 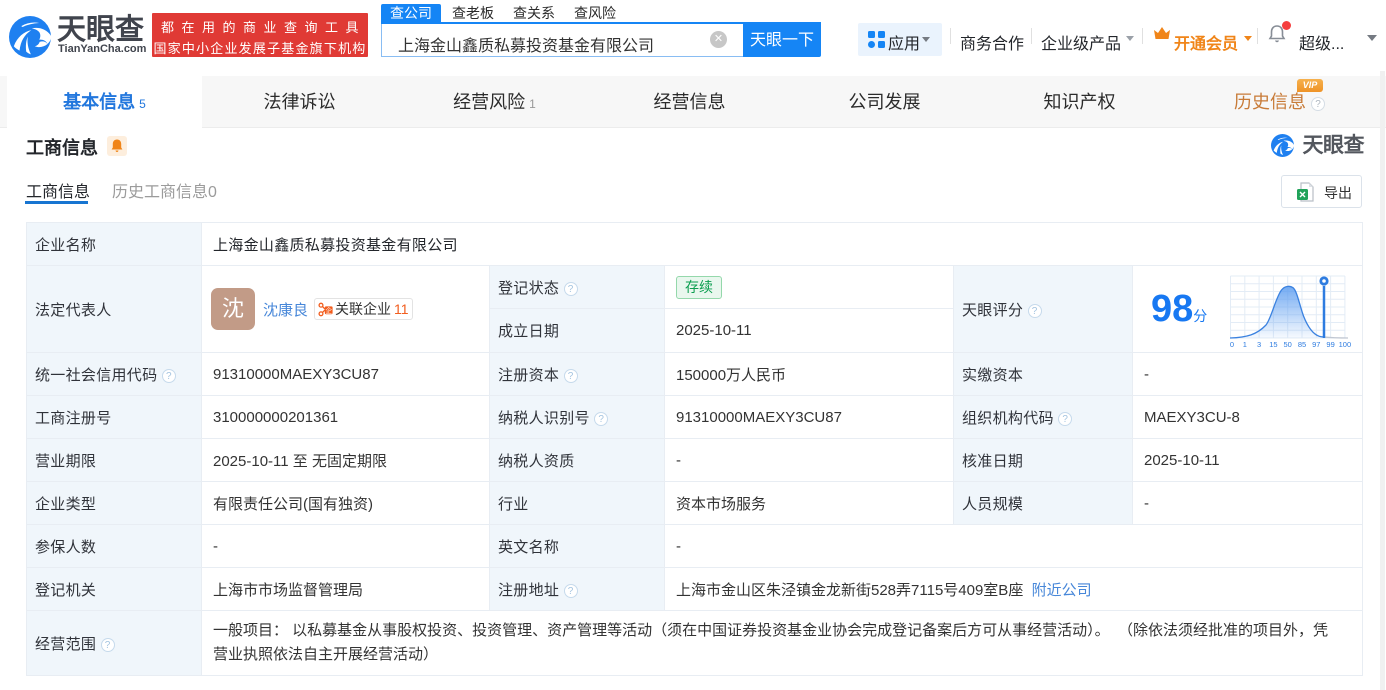 I want to click on svg-text: 97, so click(x=1316, y=344).